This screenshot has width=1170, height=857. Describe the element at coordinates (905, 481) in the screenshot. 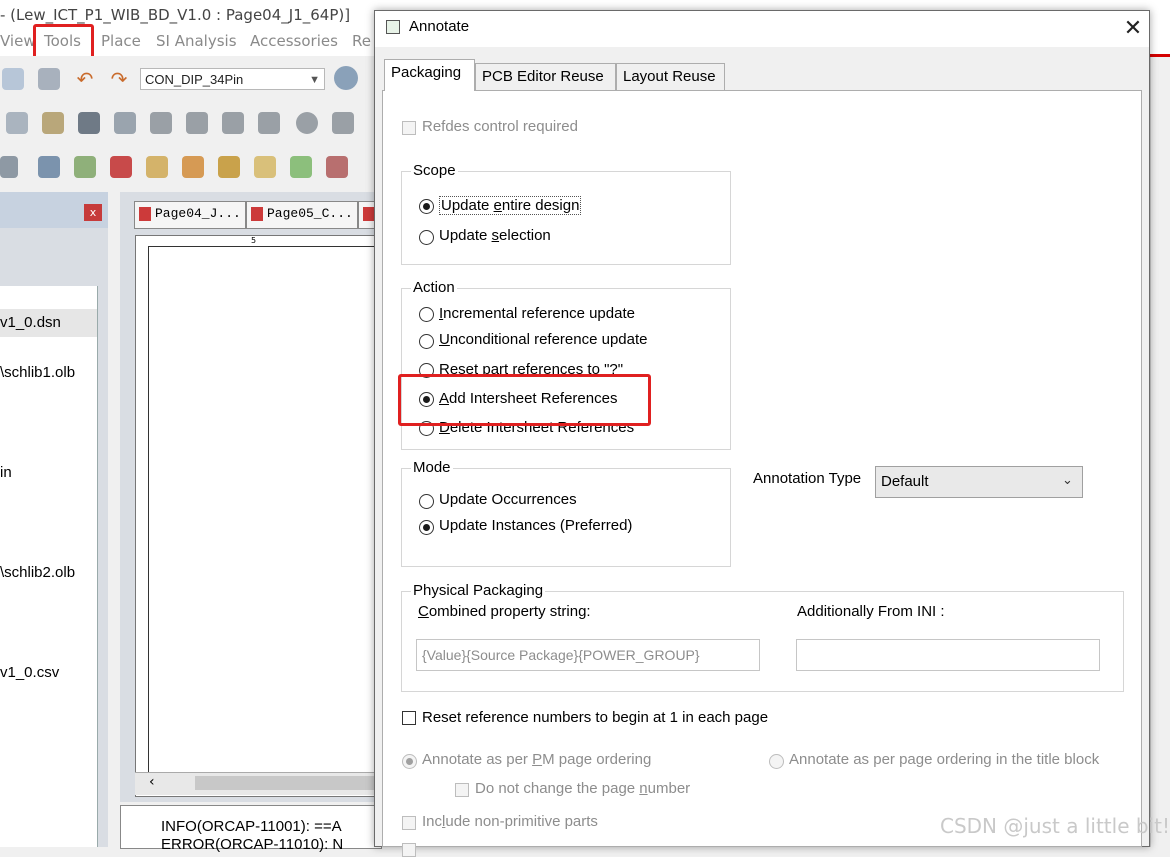

I see `annotation-type-value: Default` at that location.